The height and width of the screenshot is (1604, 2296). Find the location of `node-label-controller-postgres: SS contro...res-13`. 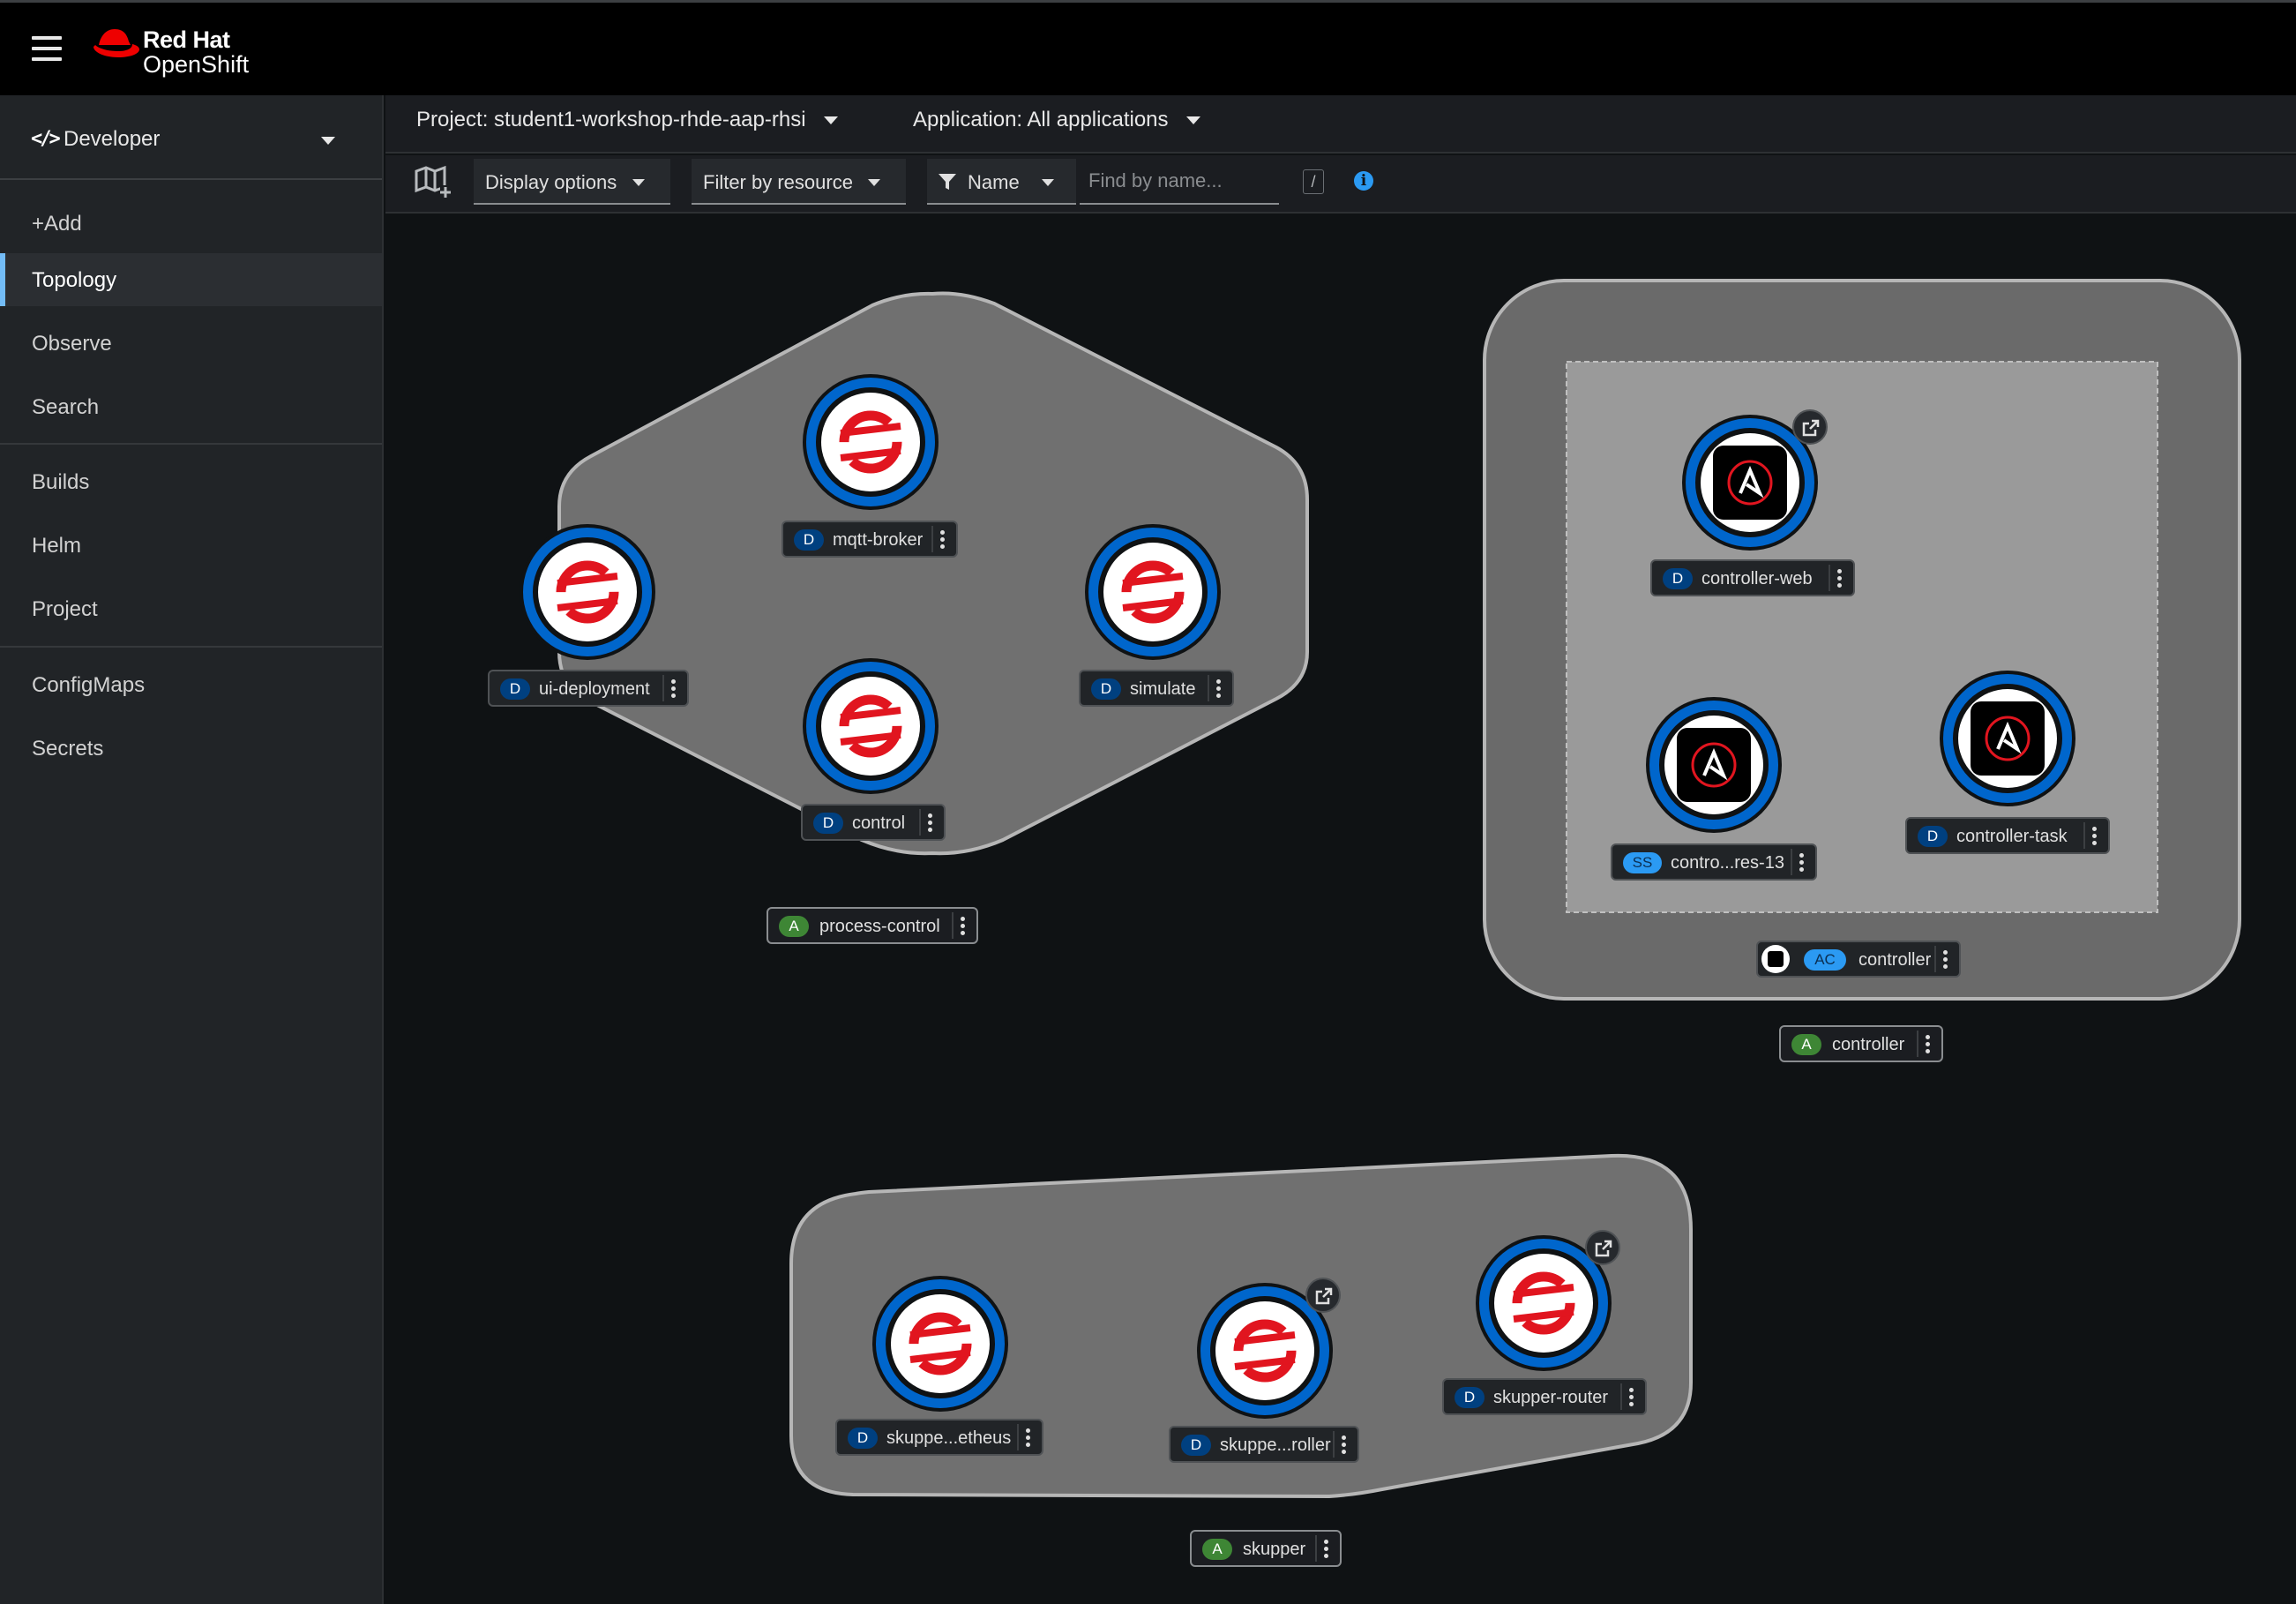

node-label-controller-postgres: SS contro...res-13 is located at coordinates (1714, 862).